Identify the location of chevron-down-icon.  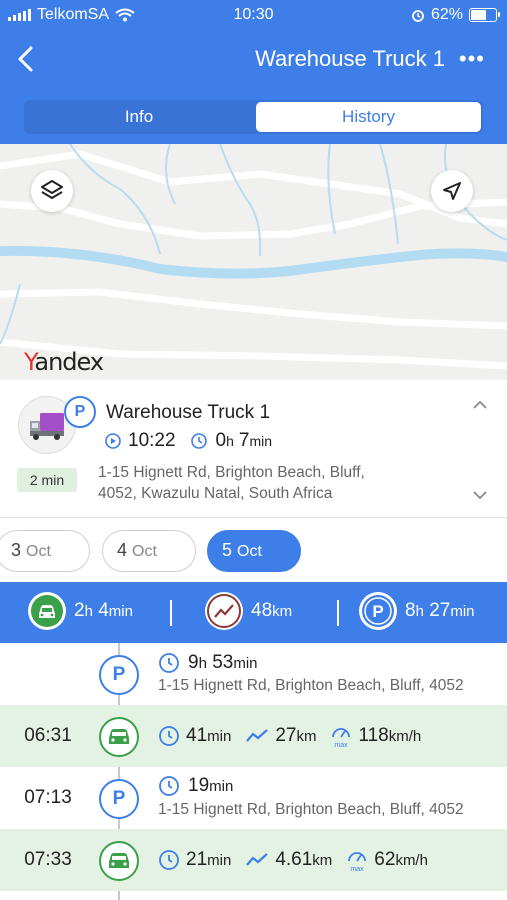
(480, 495).